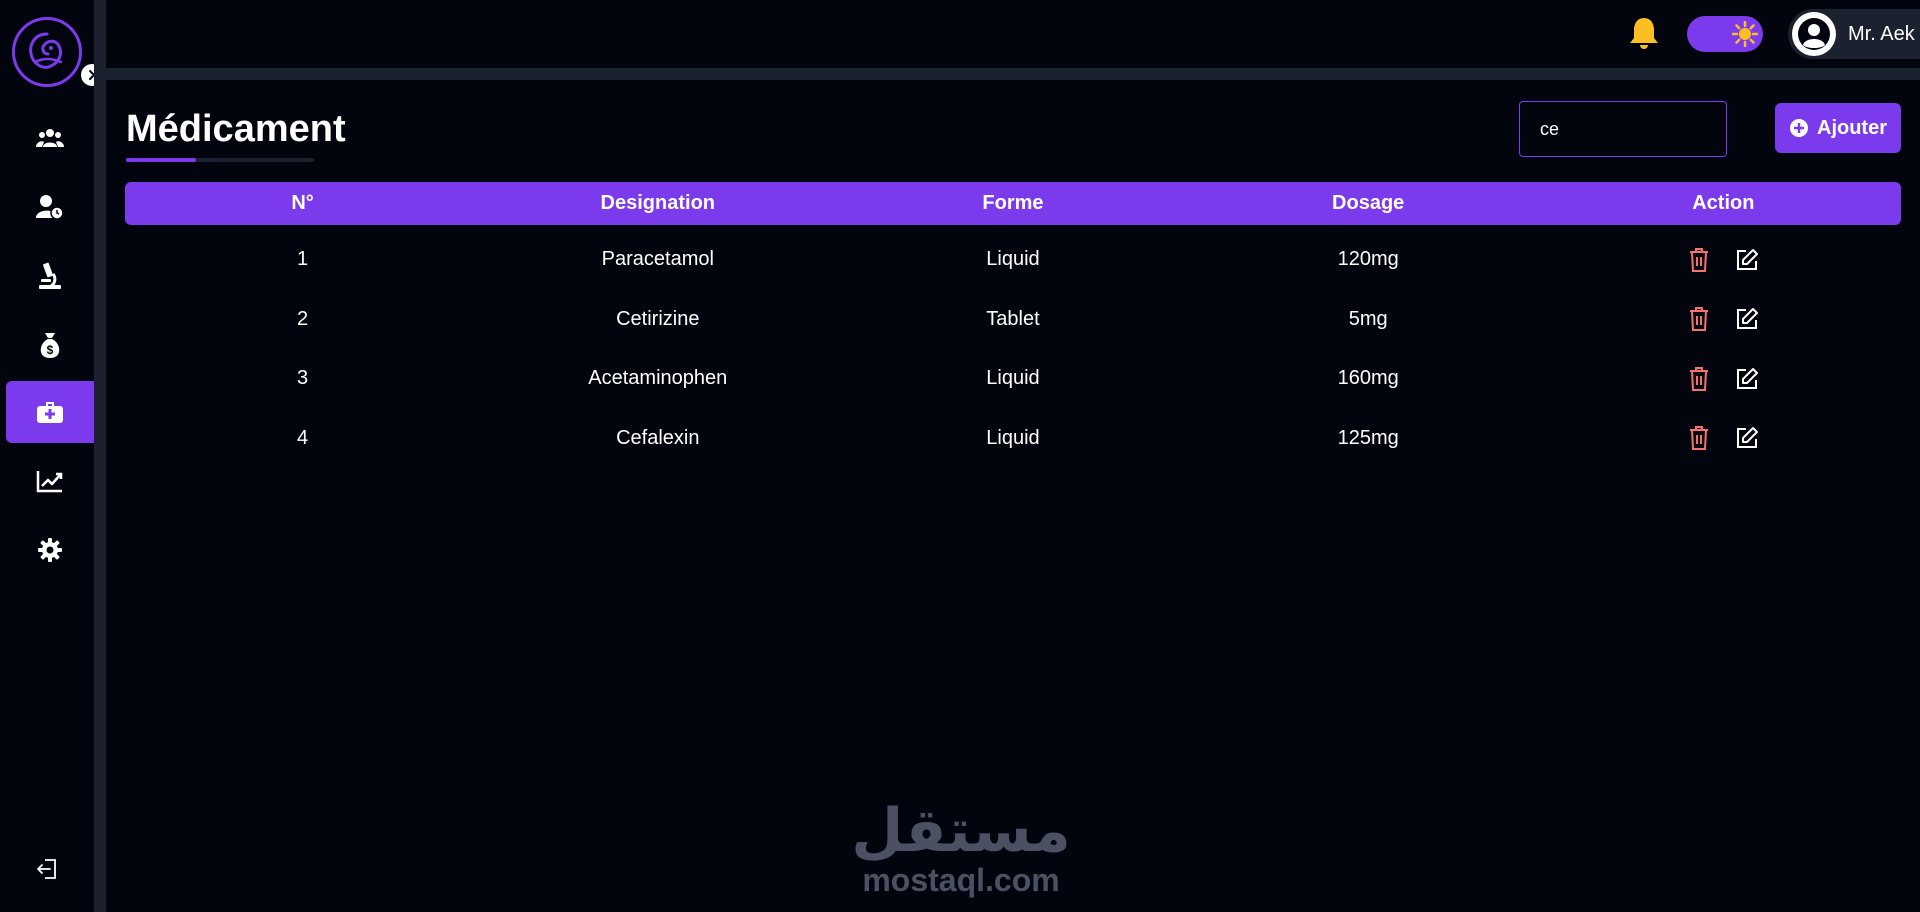 This screenshot has width=1920, height=912. I want to click on column-header-dosage: Dosage, so click(1368, 203).